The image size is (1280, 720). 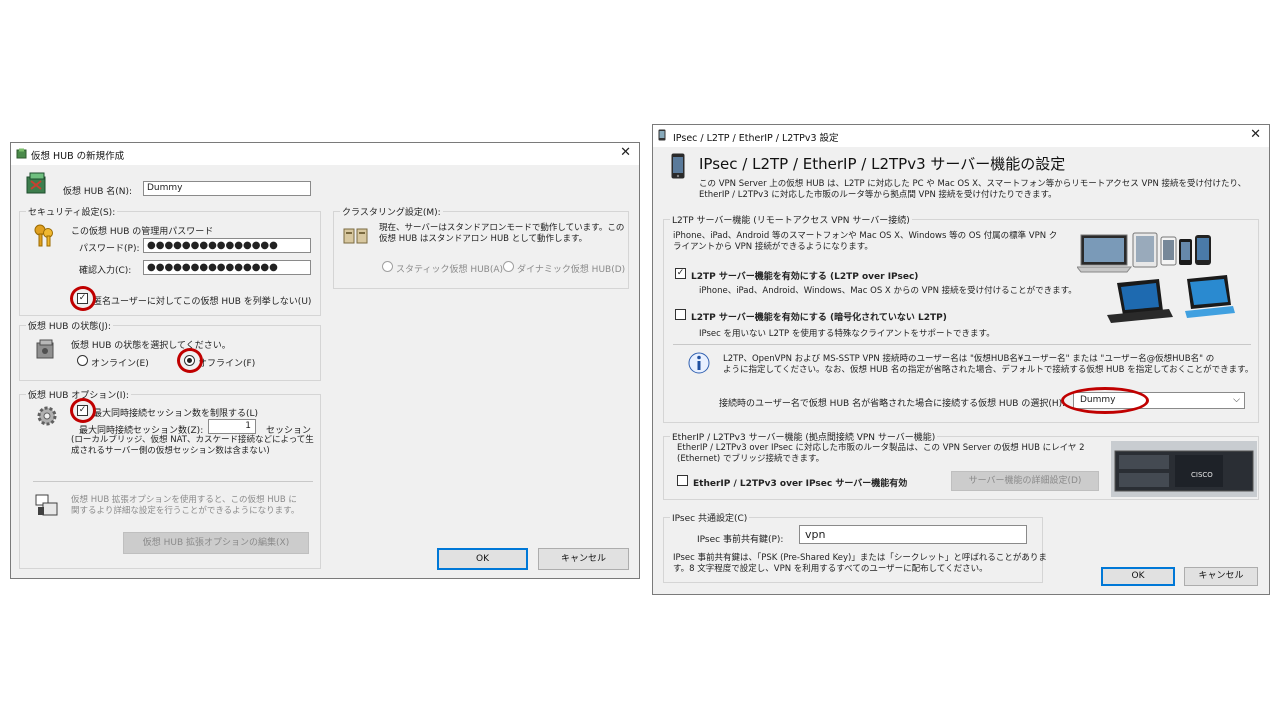 What do you see at coordinates (43, 235) in the screenshot?
I see `keys-icon` at bounding box center [43, 235].